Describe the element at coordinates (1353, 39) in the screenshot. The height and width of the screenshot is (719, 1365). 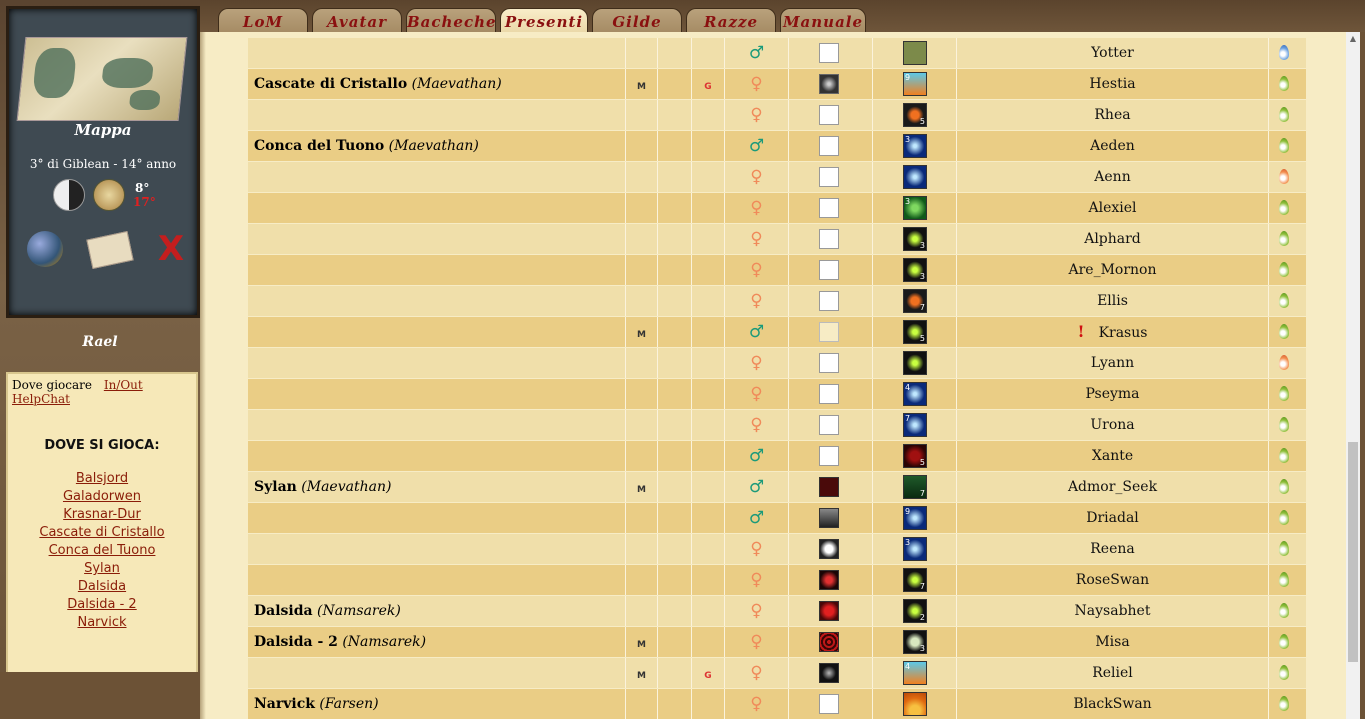
I see `scroll-up-arrow-icon: ▲` at that location.